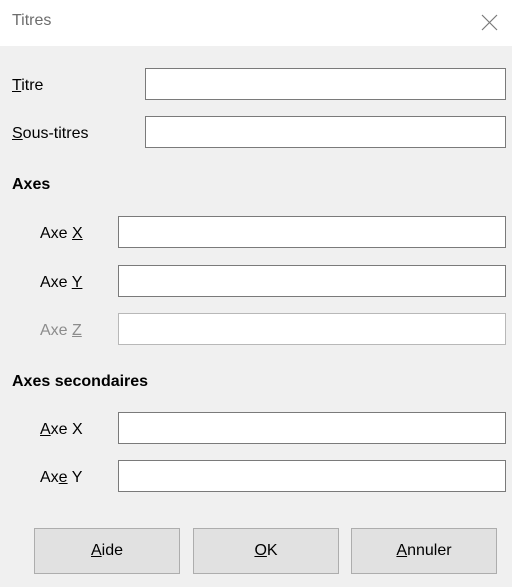  I want to click on secondary-x-axis-label: Axe X, so click(61, 429).